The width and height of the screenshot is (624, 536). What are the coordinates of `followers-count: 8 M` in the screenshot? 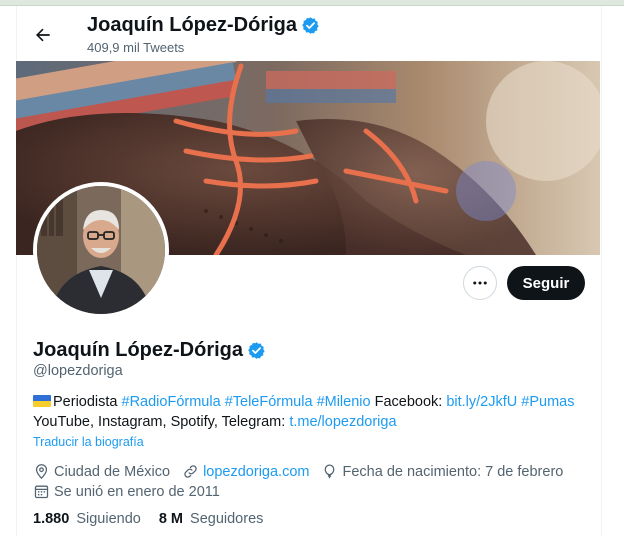 It's located at (170, 519).